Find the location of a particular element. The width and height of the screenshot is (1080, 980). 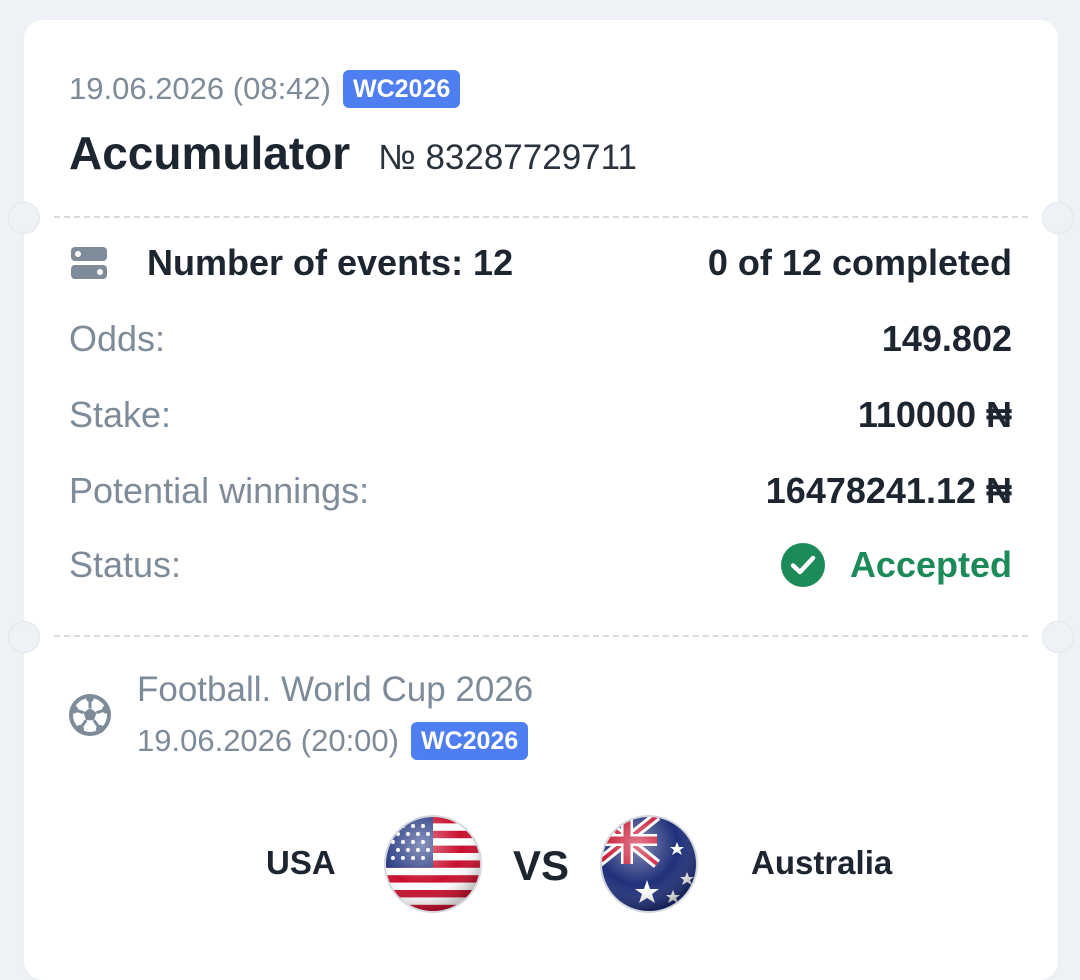

event-date-row: 19.06.2026 (20:00) WC2026 is located at coordinates (335, 741).